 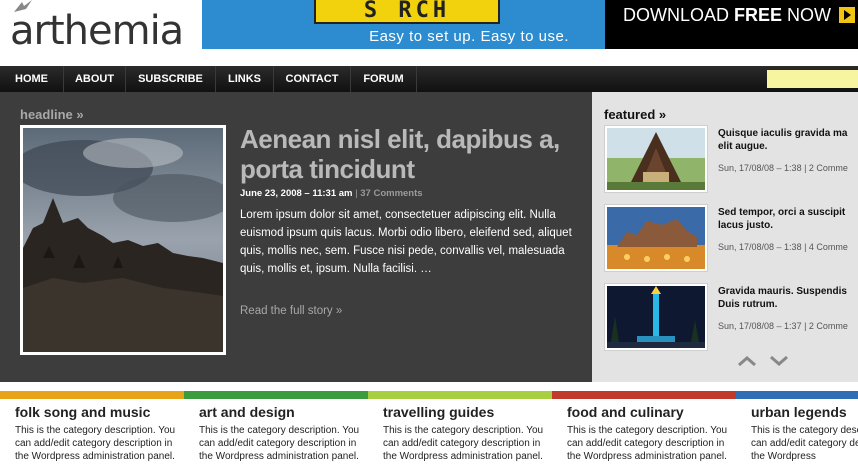 What do you see at coordinates (391, 193) in the screenshot?
I see `headline-comments-link: 37 Comments` at bounding box center [391, 193].